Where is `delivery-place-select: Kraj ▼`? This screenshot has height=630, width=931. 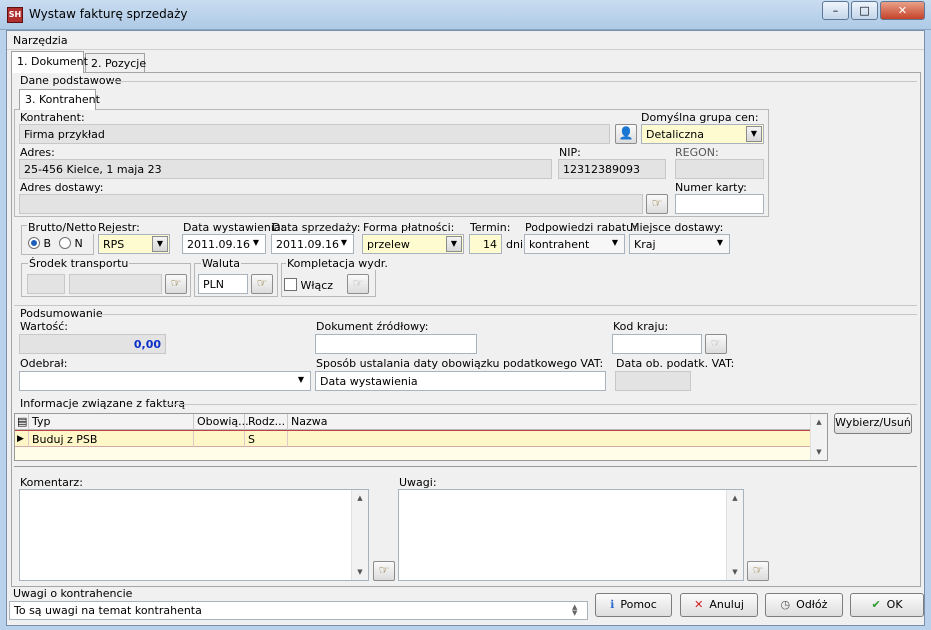
delivery-place-select: Kraj ▼ is located at coordinates (679, 244).